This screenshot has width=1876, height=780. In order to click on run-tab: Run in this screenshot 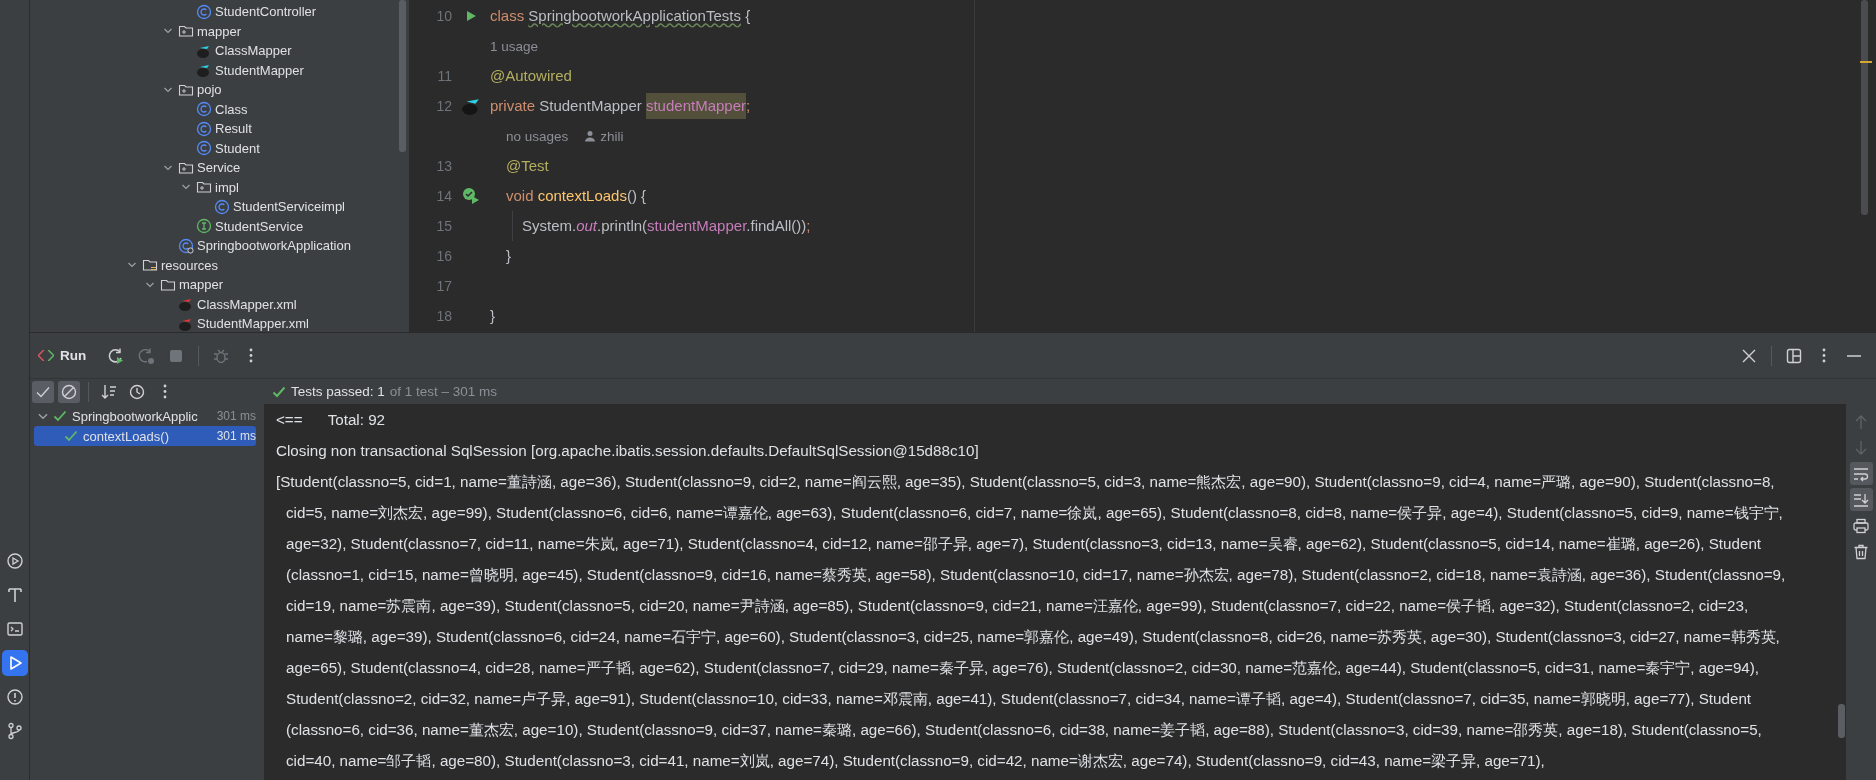, I will do `click(62, 355)`.